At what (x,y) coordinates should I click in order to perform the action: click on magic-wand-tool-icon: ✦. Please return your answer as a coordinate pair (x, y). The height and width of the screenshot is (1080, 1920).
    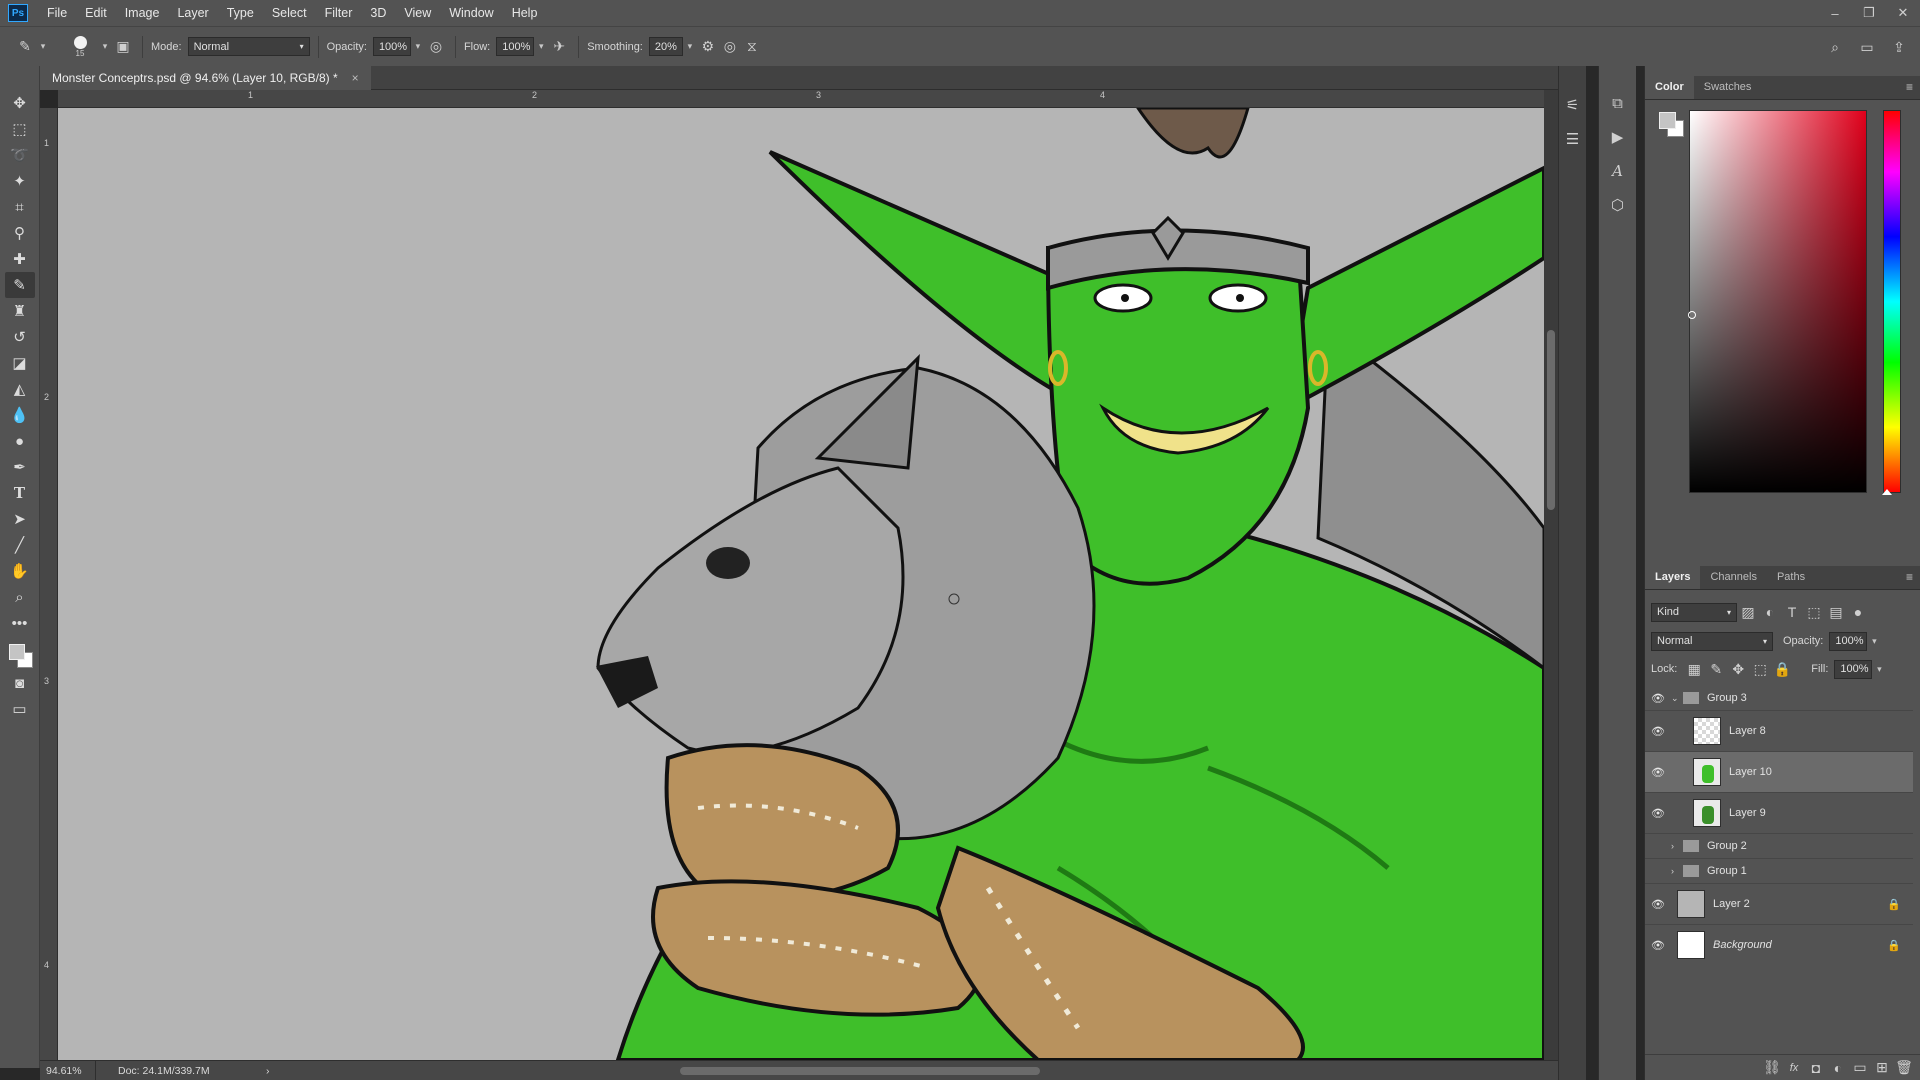
    Looking at the image, I should click on (20, 181).